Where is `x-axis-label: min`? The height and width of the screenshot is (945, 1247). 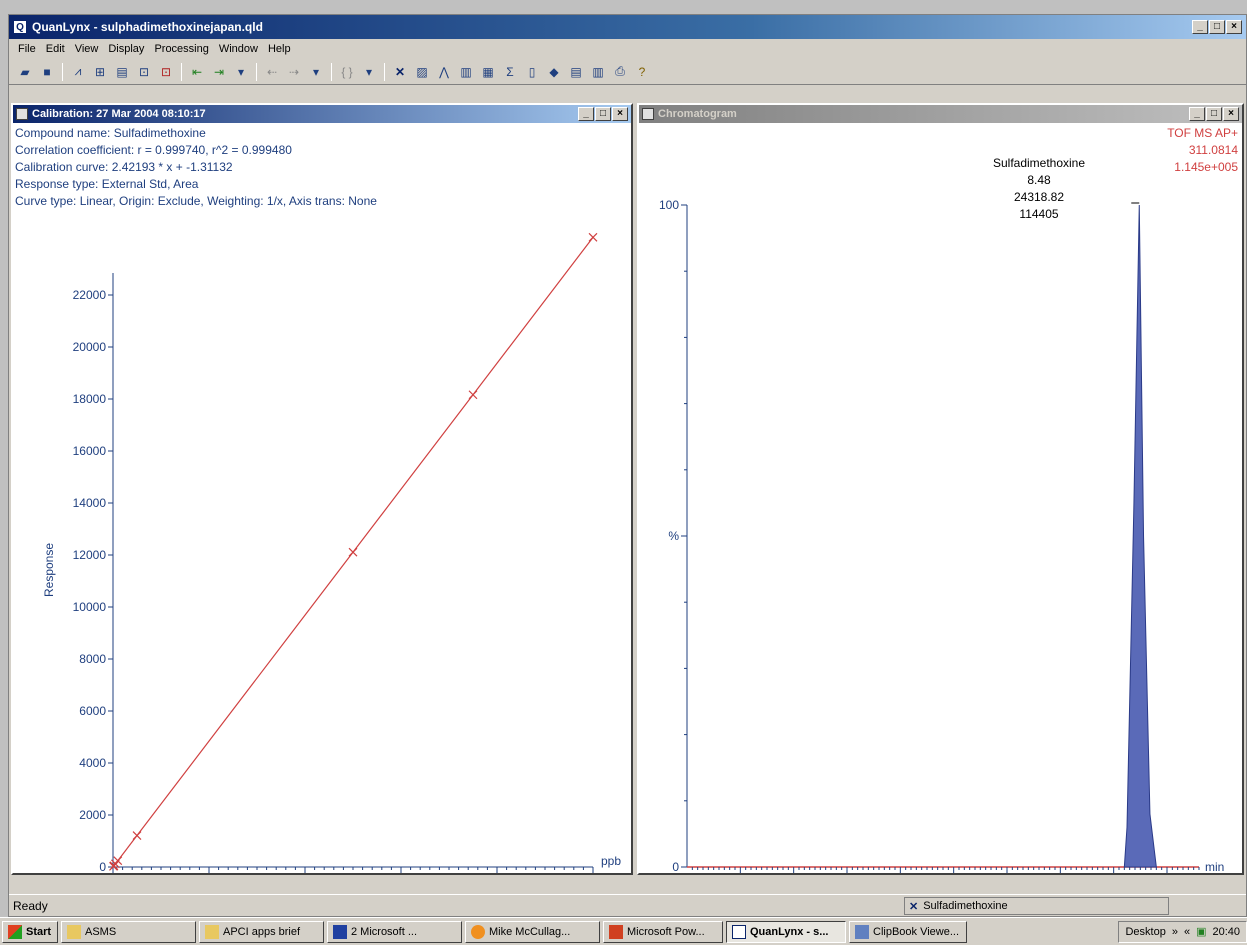 x-axis-label: min is located at coordinates (1214, 866).